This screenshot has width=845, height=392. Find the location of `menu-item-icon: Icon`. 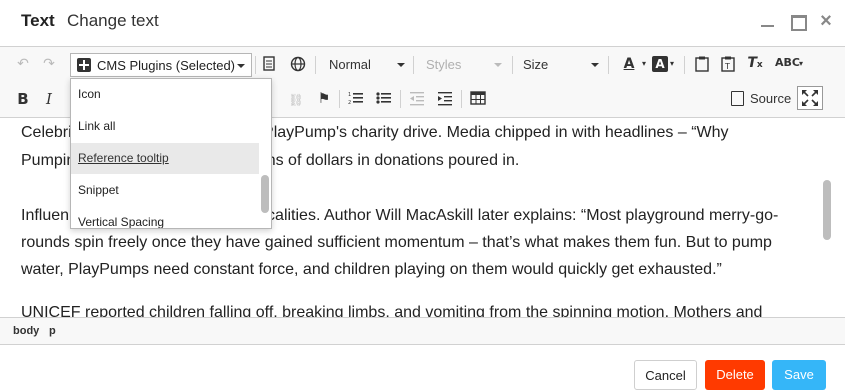

menu-item-icon: Icon is located at coordinates (165, 94).